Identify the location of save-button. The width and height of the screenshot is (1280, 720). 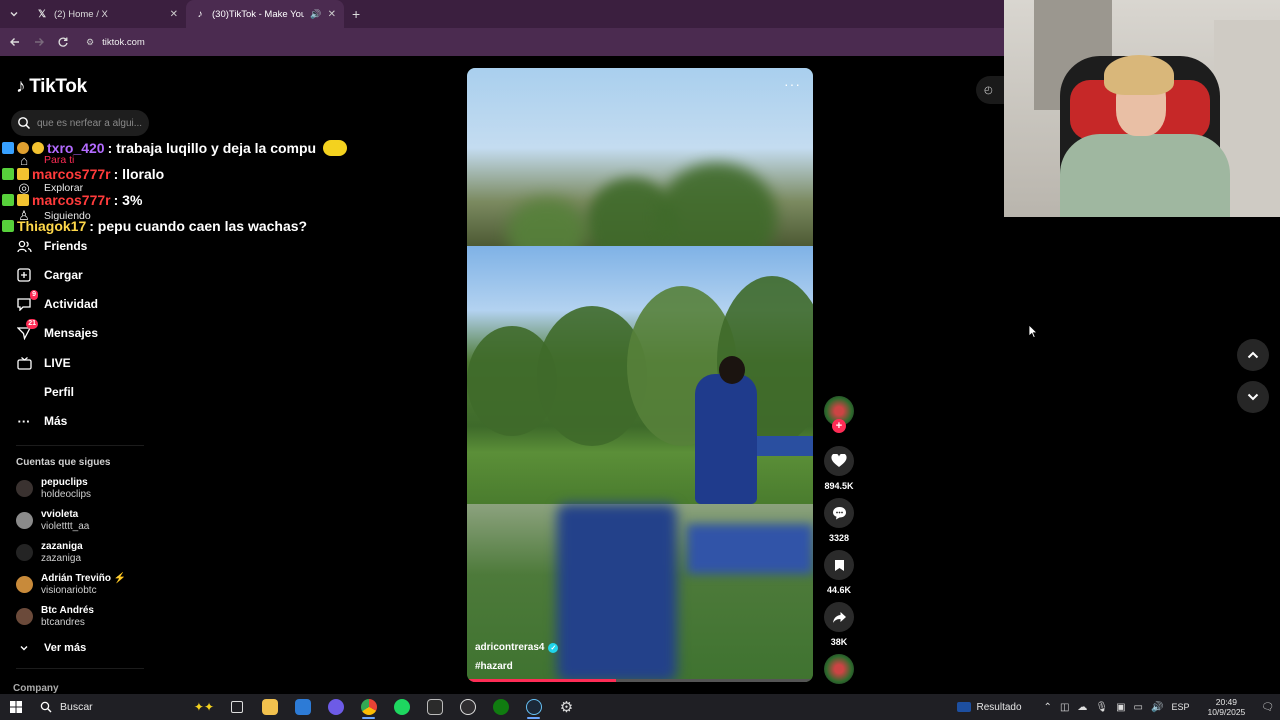
(839, 565).